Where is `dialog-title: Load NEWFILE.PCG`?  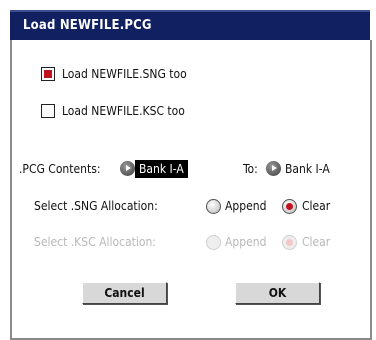
dialog-title: Load NEWFILE.PCG is located at coordinates (87, 25).